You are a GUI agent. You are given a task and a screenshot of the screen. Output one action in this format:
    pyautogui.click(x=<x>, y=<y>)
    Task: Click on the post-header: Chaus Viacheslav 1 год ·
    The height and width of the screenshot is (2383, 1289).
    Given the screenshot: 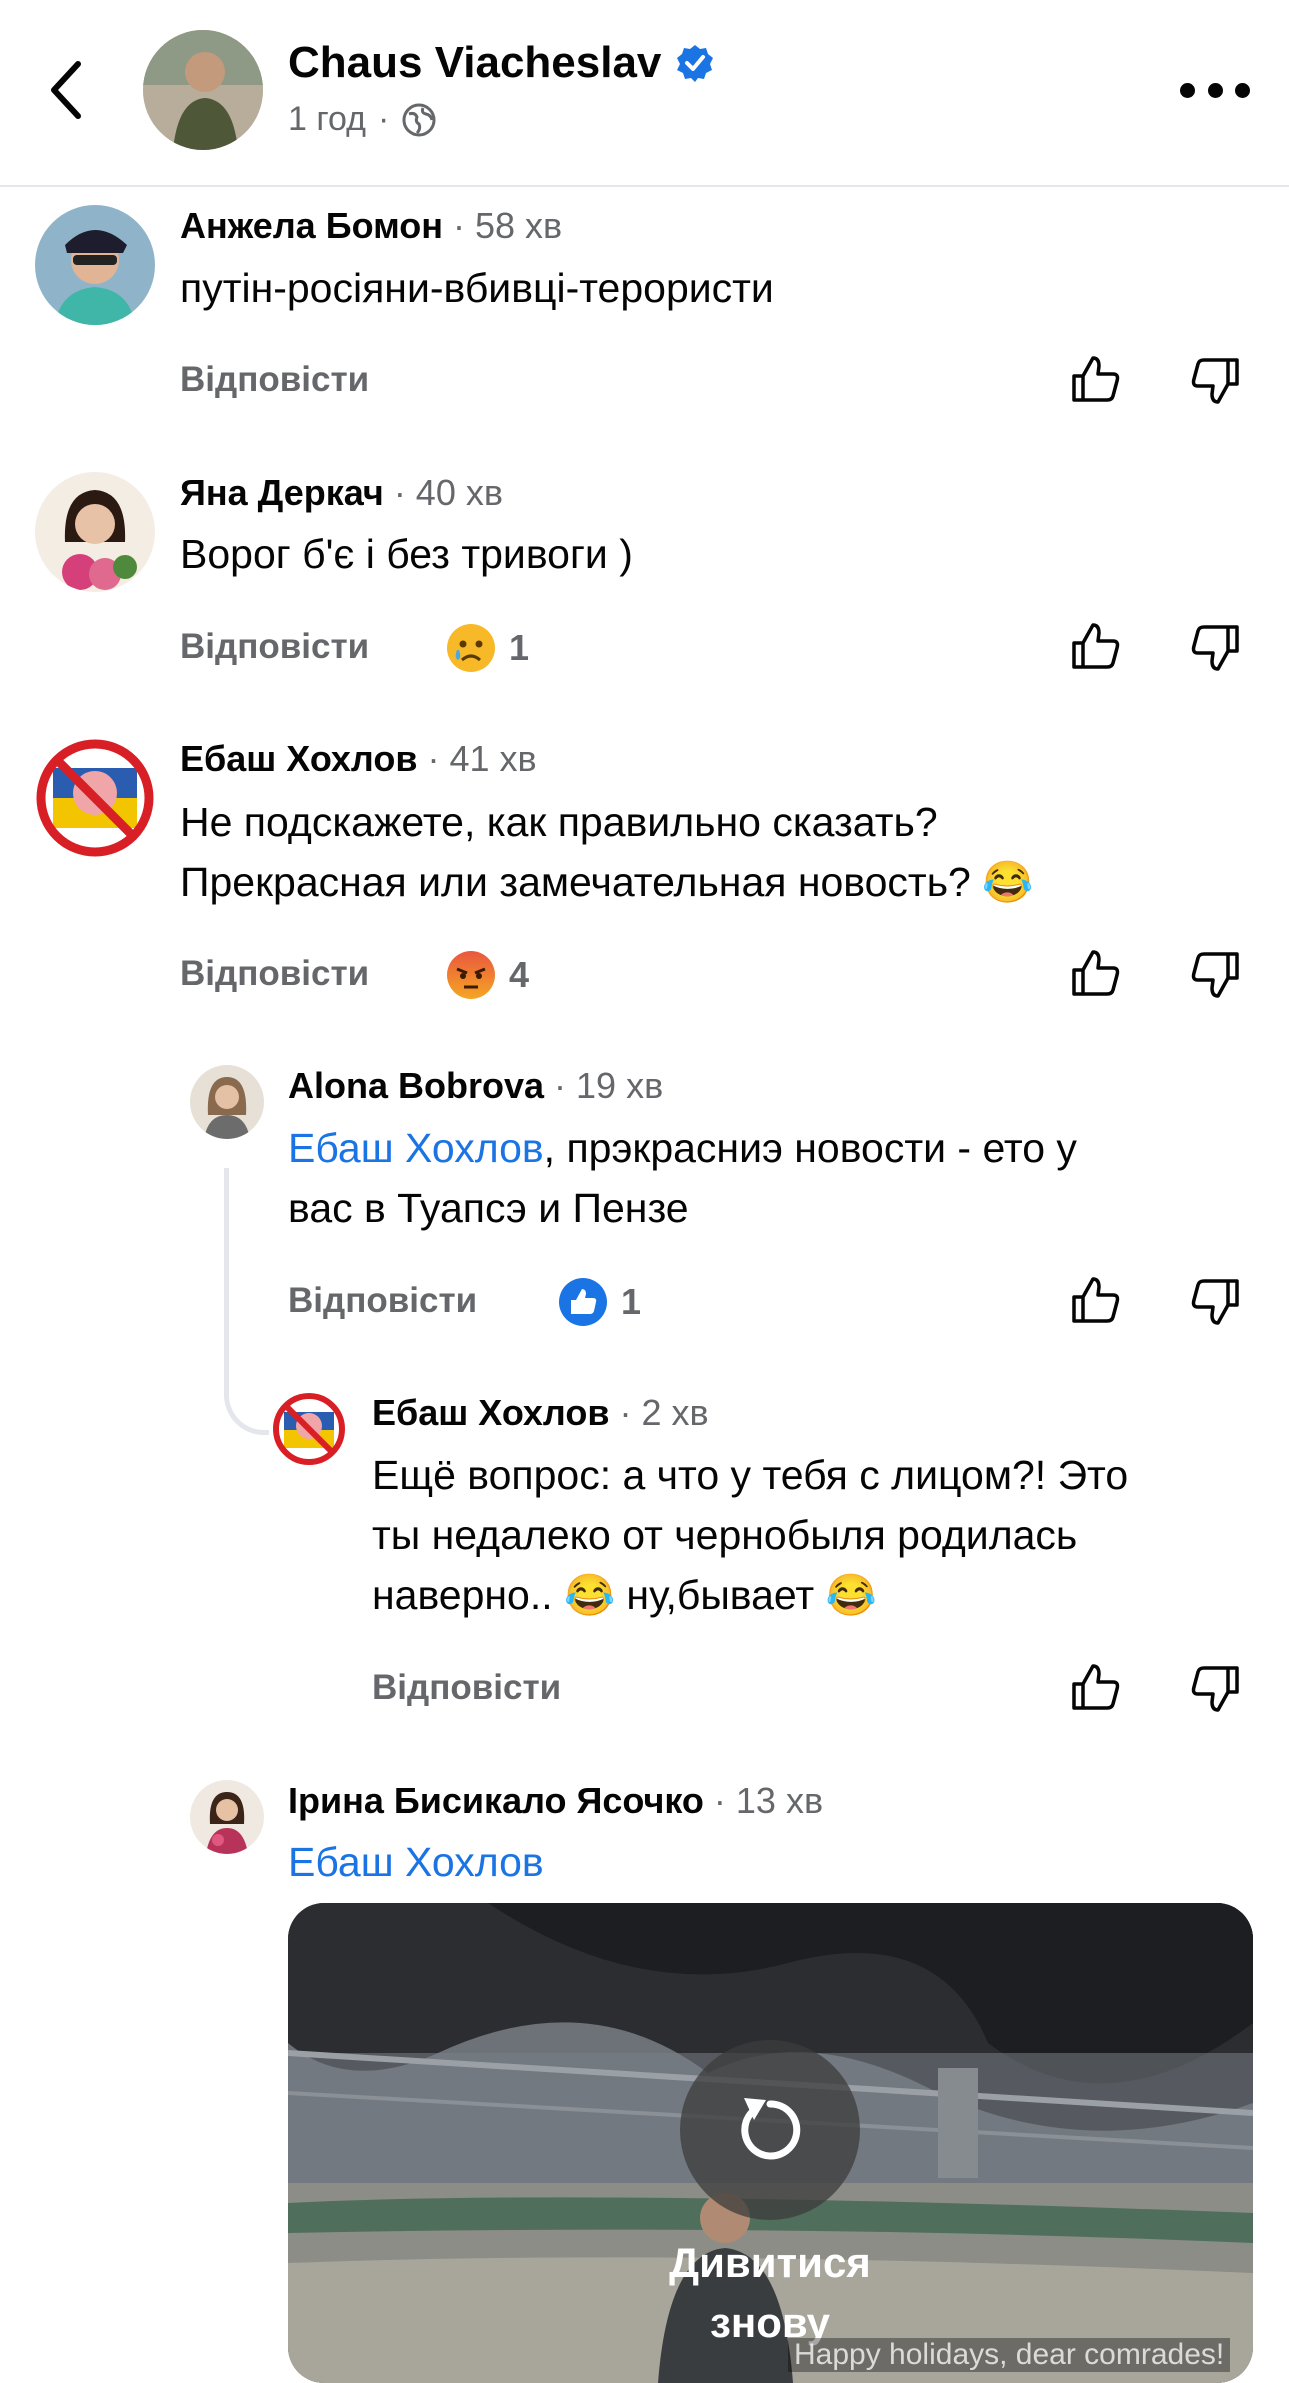 What is the action you would take?
    pyautogui.click(x=644, y=93)
    